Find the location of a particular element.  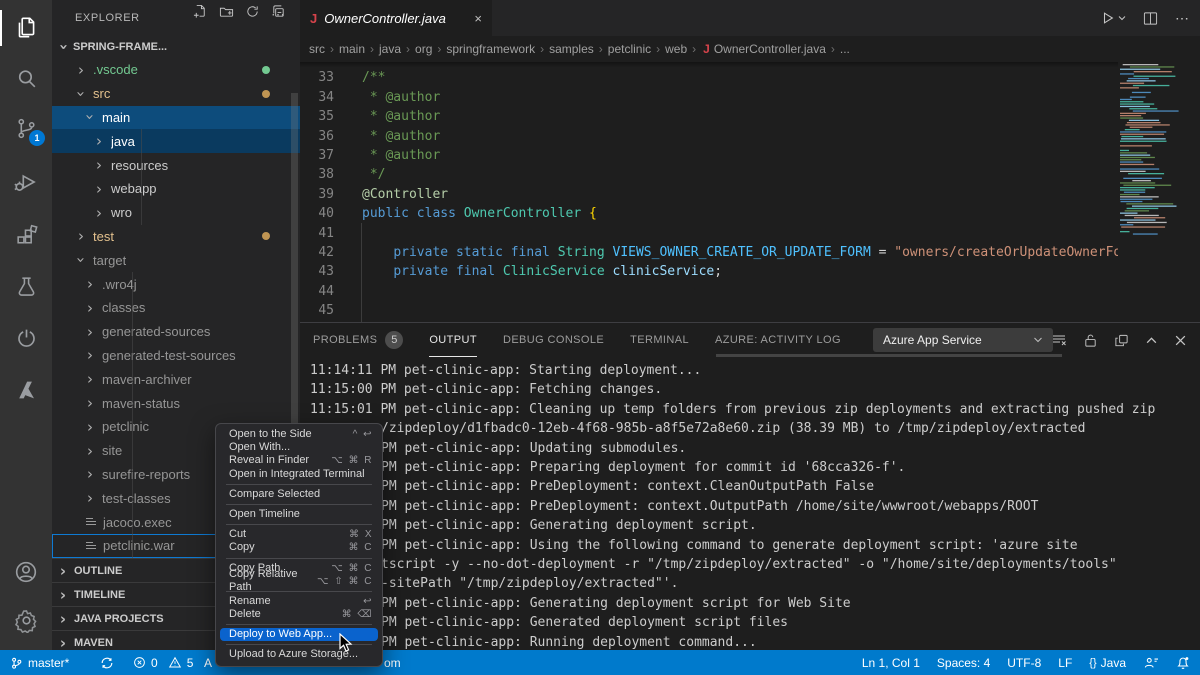

status-fragment-om: om is located at coordinates (392, 662).